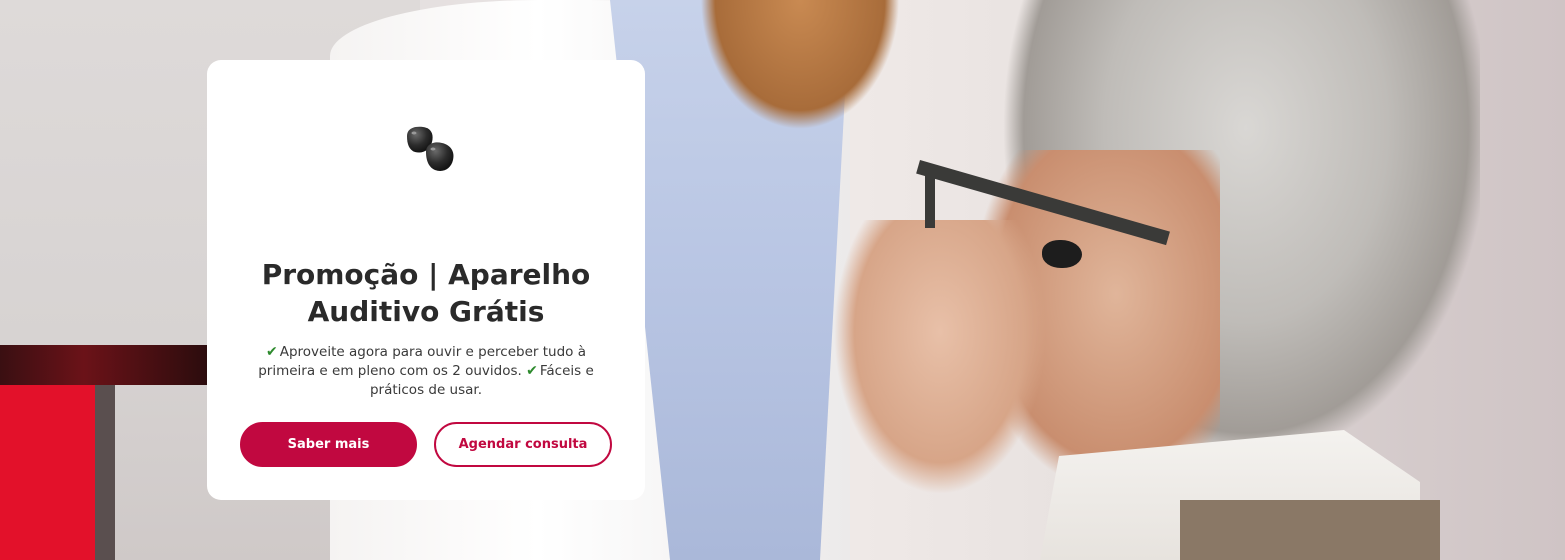 The width and height of the screenshot is (1565, 560). Describe the element at coordinates (47, 472) in the screenshot. I see `background-red-panel` at that location.